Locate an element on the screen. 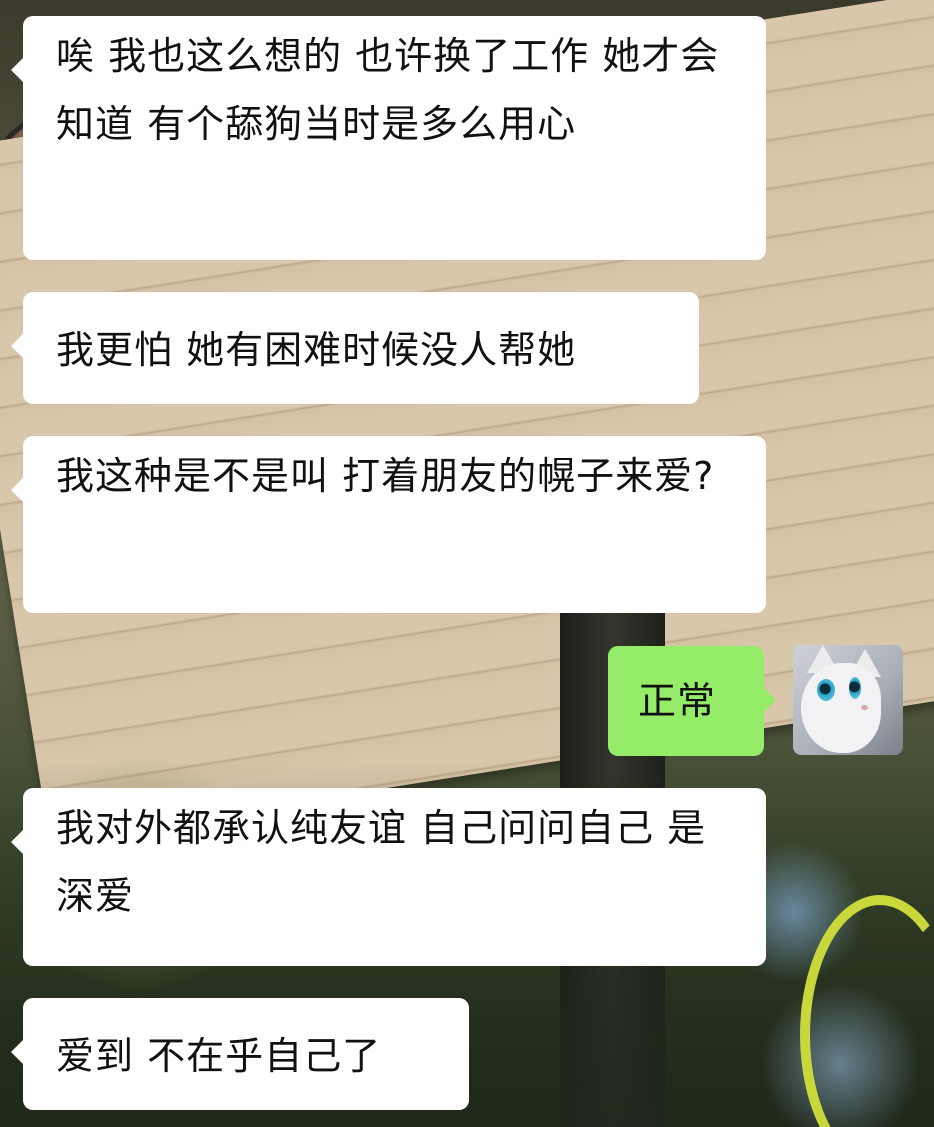 Image resolution: width=934 pixels, height=1127 pixels. message-bubble-outgoing: 正常 is located at coordinates (692, 701).